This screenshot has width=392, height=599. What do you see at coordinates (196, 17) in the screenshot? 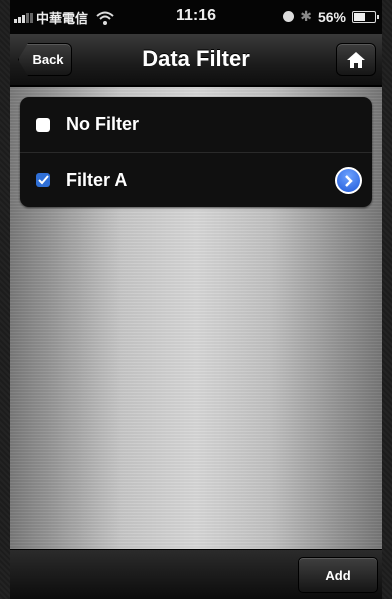
I see `status-bar: 中華電信 11:16 ✱ 56%` at bounding box center [196, 17].